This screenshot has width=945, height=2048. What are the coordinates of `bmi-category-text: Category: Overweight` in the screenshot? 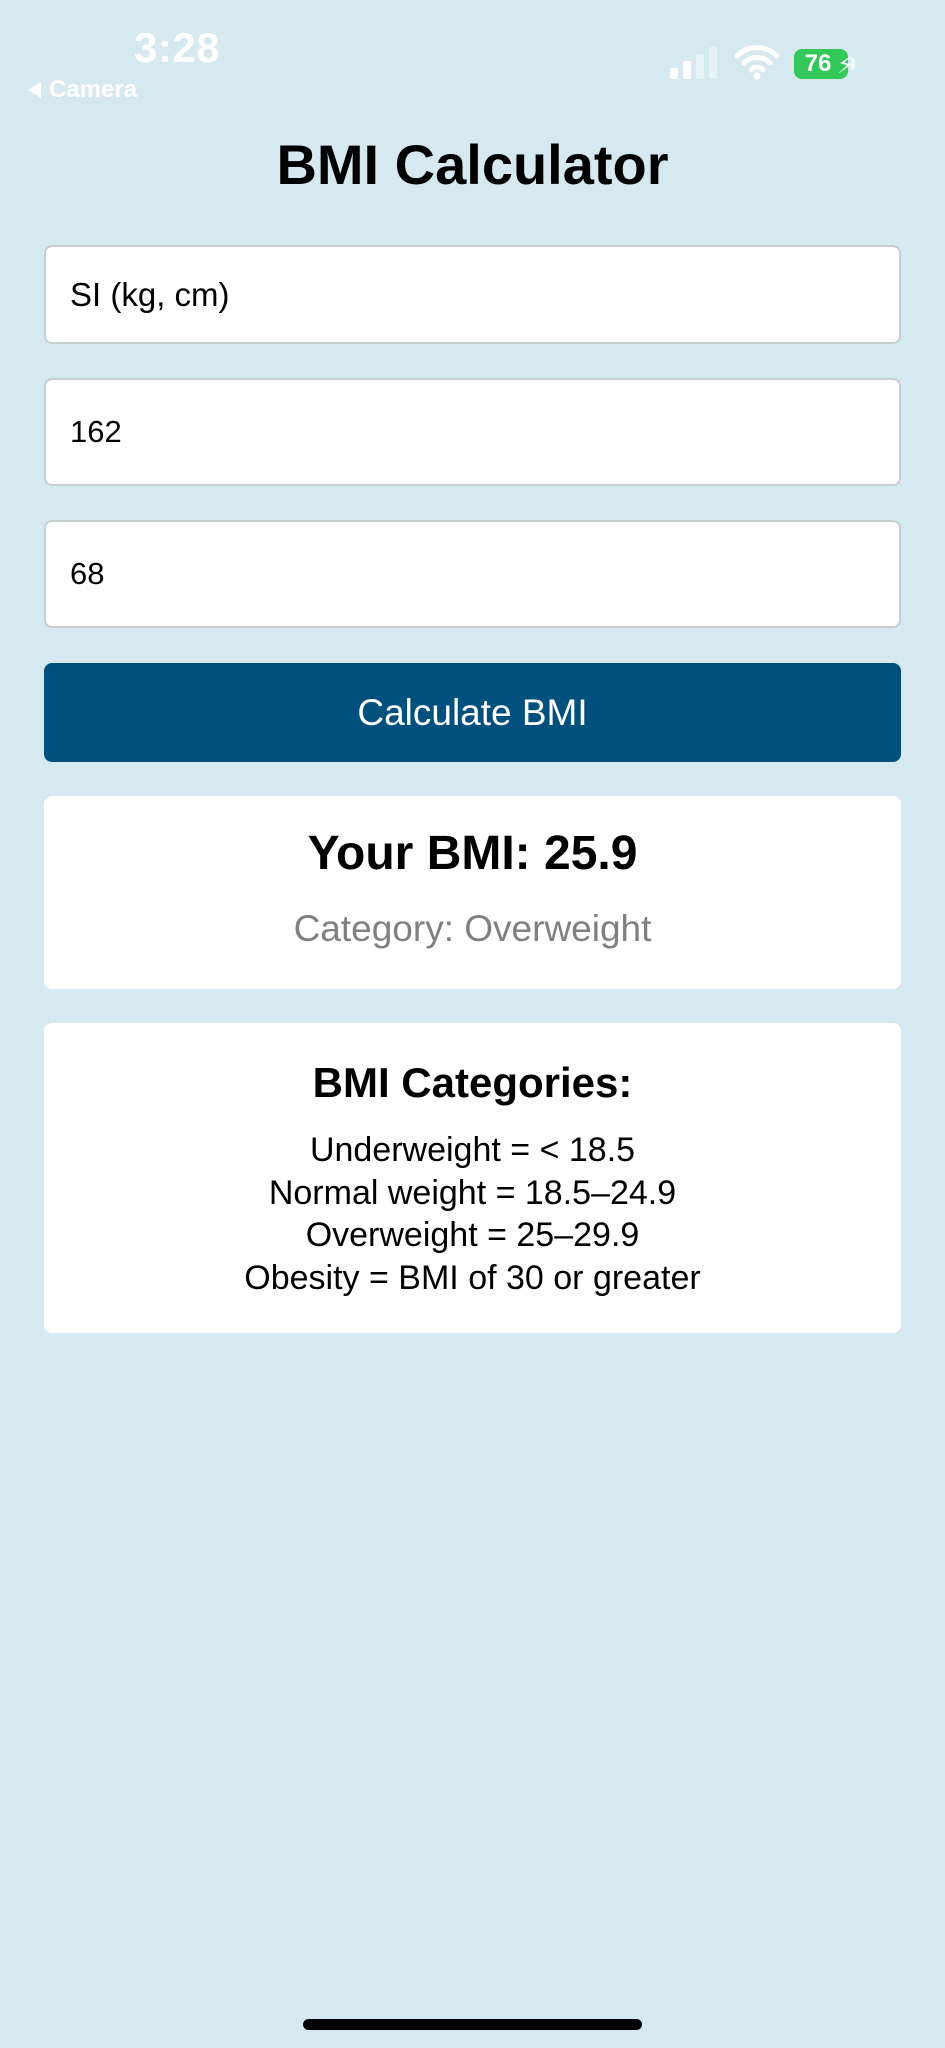 It's located at (472, 928).